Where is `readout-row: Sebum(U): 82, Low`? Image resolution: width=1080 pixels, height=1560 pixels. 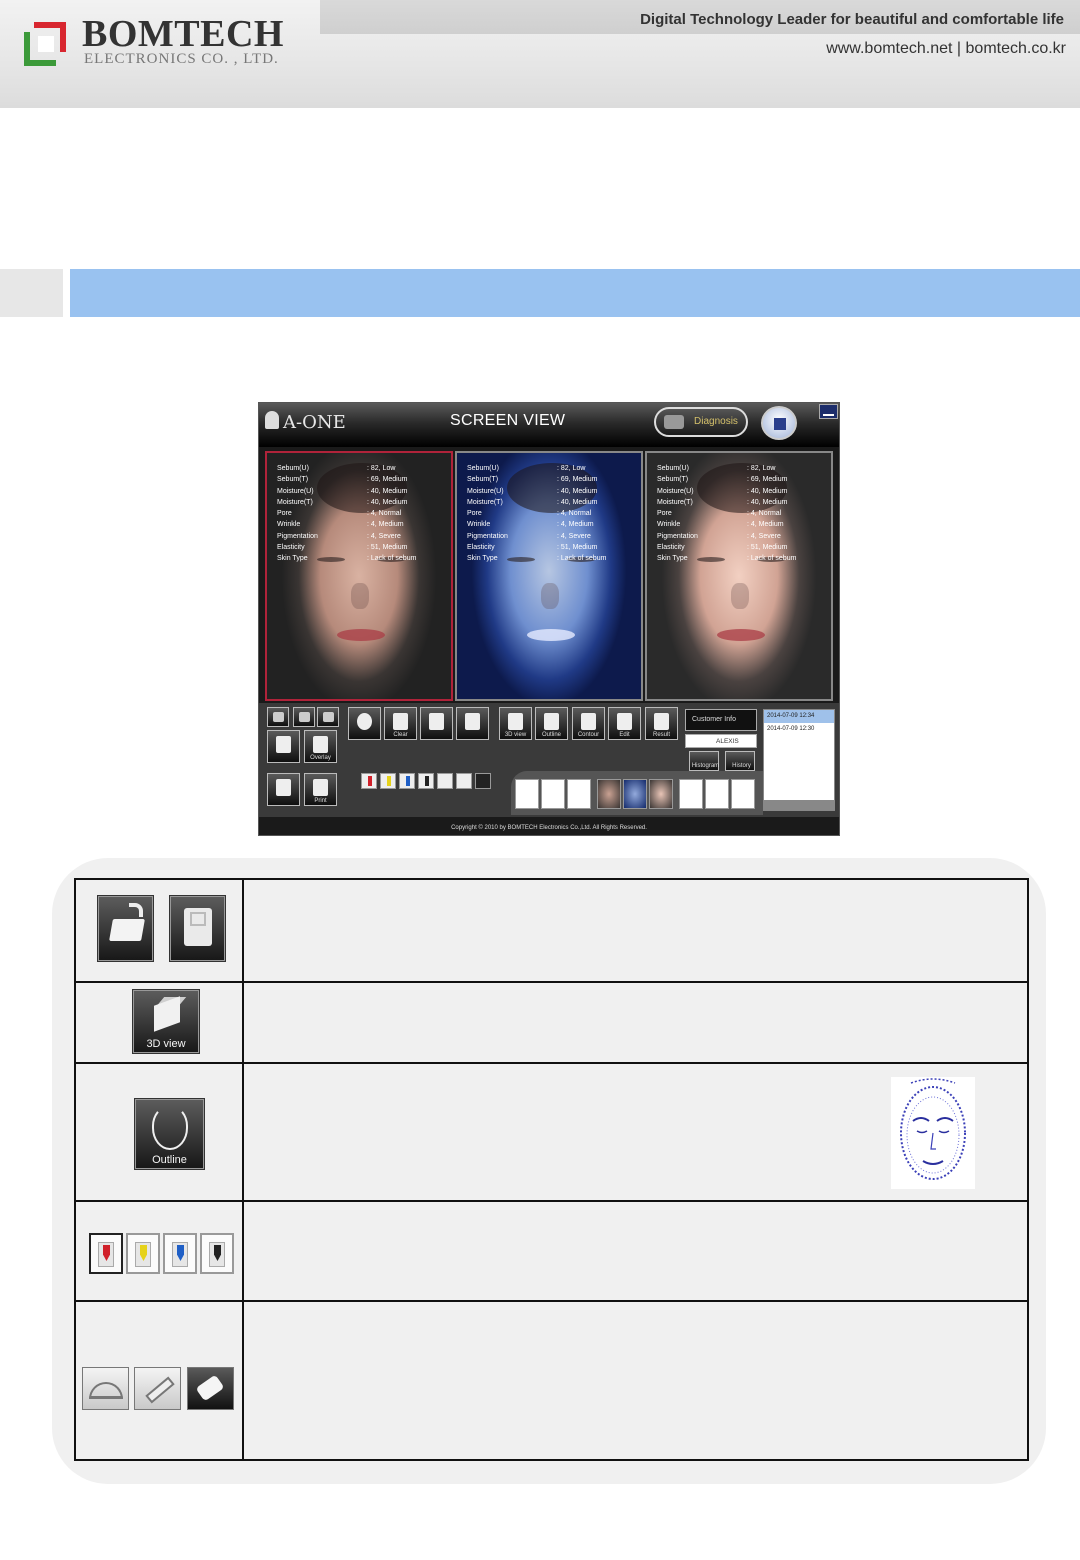
readout-row: Sebum(U): 82, Low is located at coordinates (554, 468).